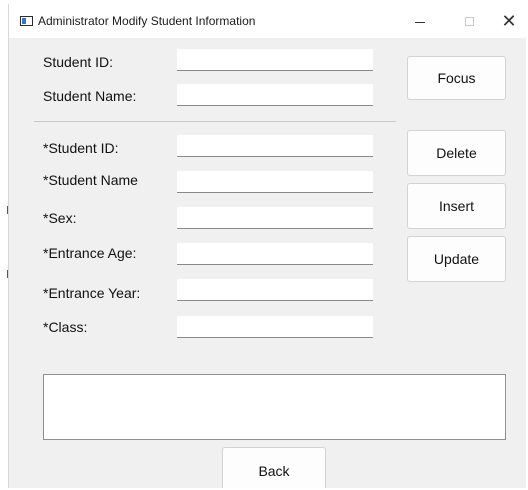 This screenshot has height=490, width=528. I want to click on insert-button: Insert, so click(456, 206).